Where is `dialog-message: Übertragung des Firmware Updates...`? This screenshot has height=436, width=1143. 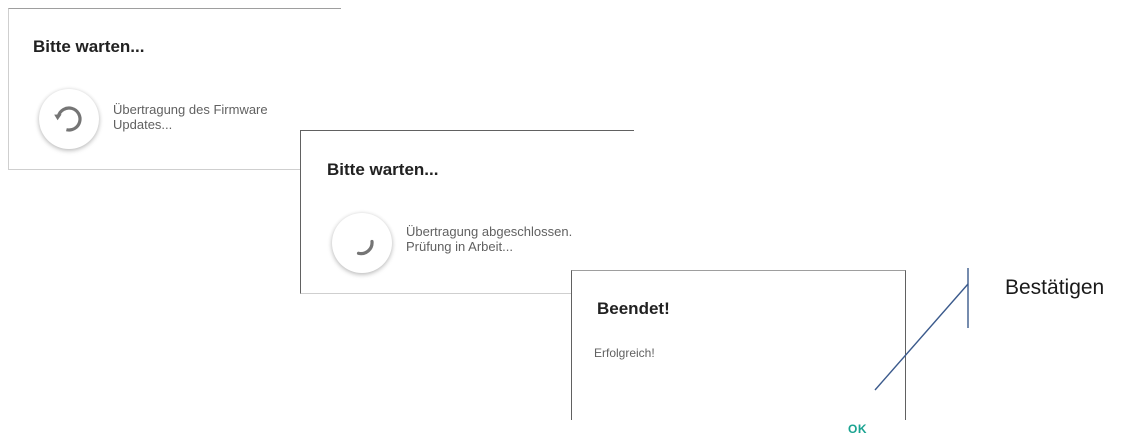
dialog-message: Übertragung des Firmware Updates... is located at coordinates (190, 117).